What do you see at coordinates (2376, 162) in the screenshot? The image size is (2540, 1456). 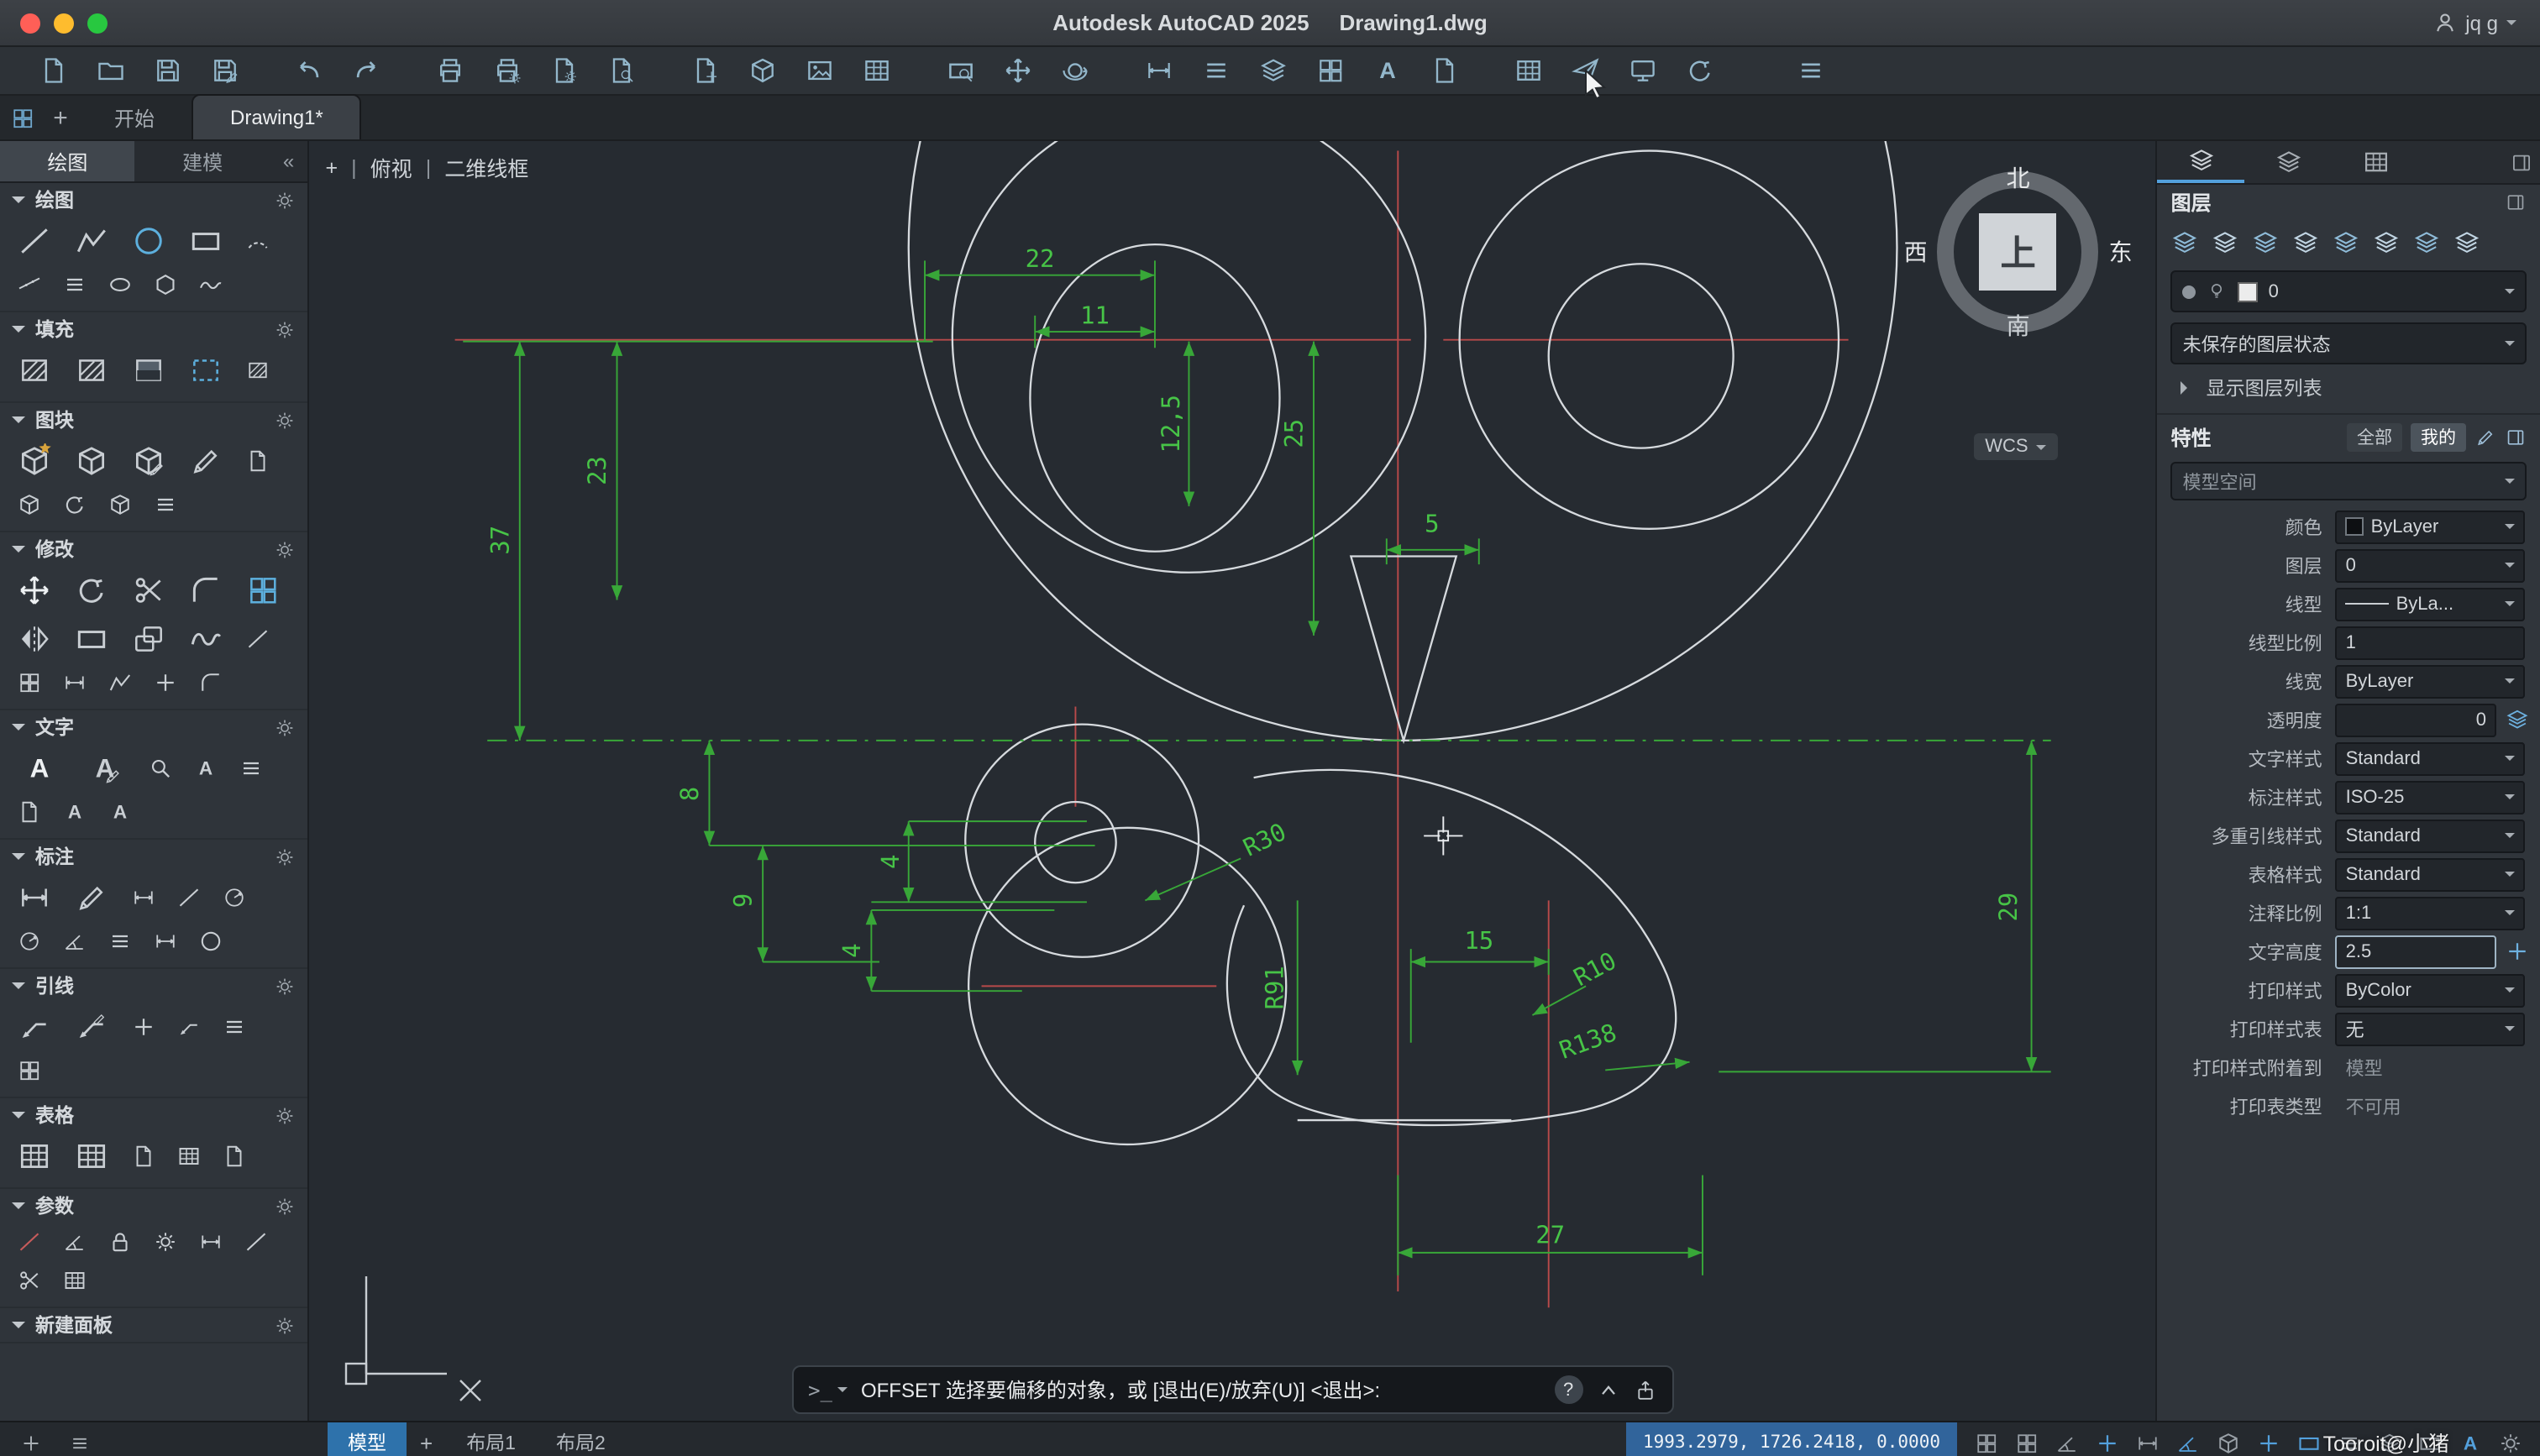 I see `panel-tab-sheet` at bounding box center [2376, 162].